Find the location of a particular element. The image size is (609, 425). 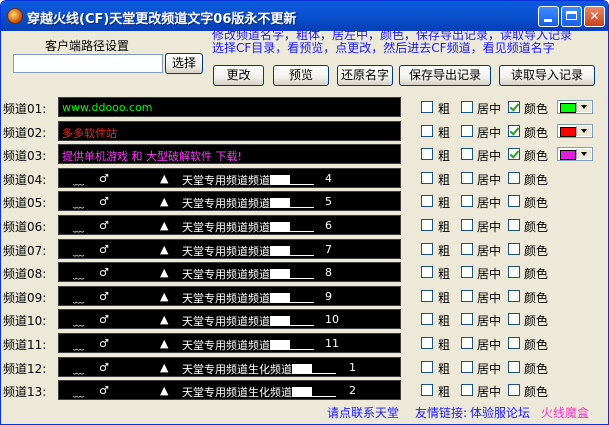

links-prefix: 友情链接: is located at coordinates (441, 413).